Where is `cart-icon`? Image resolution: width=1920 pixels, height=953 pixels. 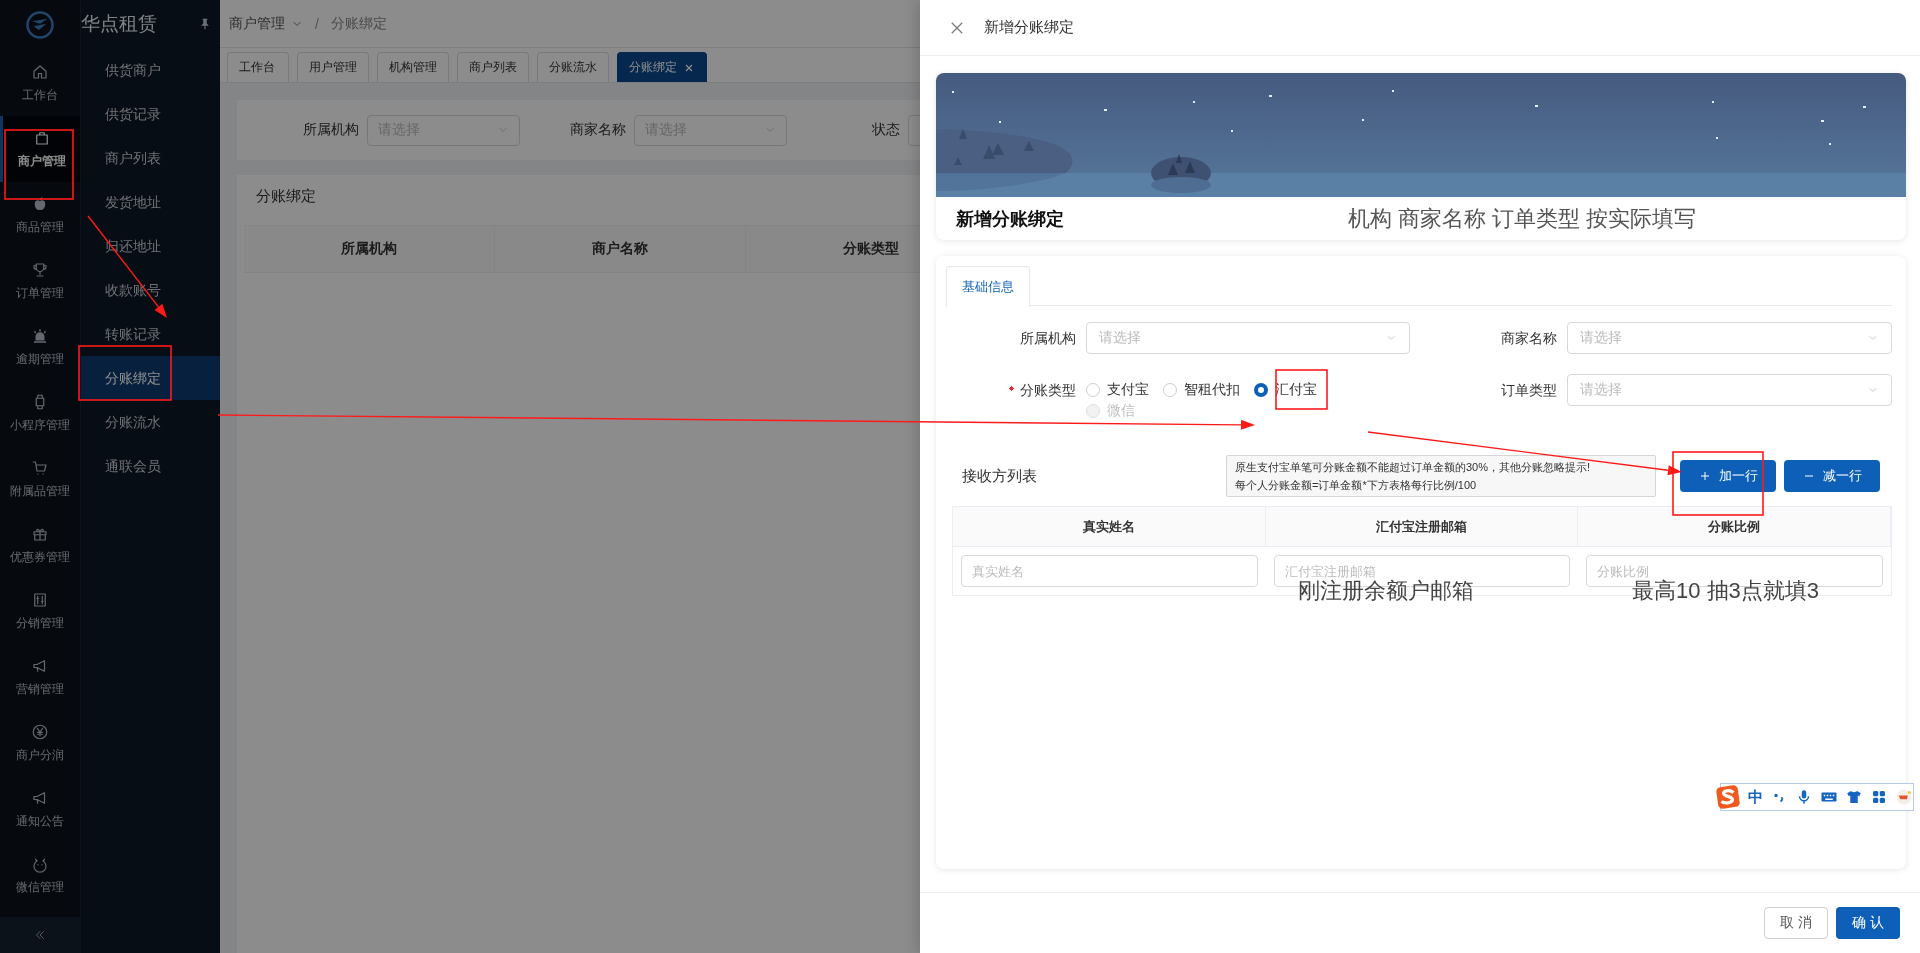 cart-icon is located at coordinates (40, 467).